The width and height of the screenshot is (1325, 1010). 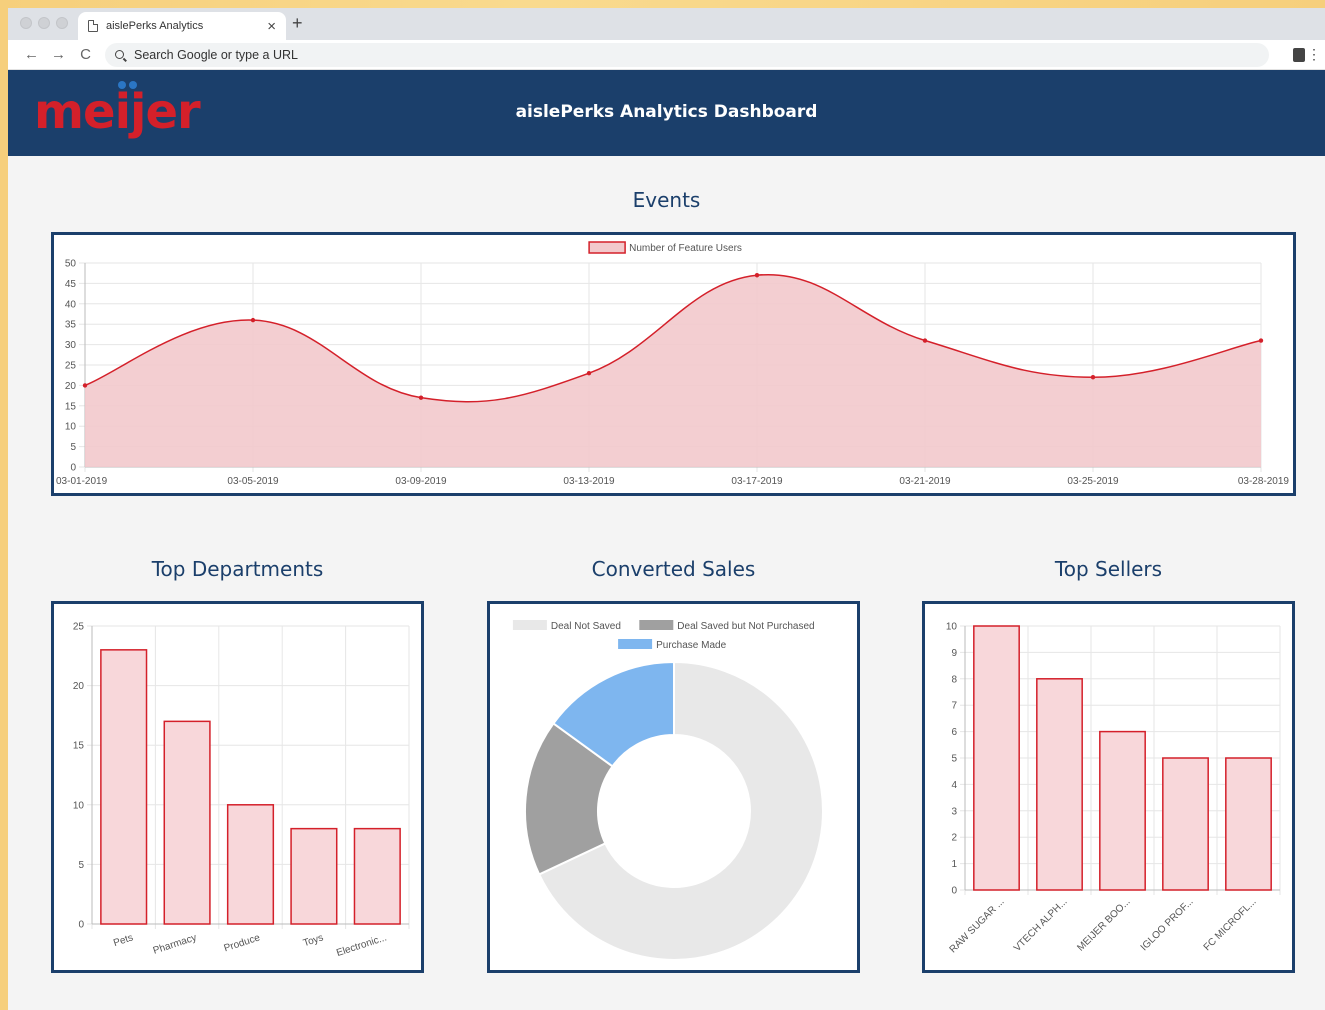 What do you see at coordinates (589, 481) in the screenshot?
I see `x-tick-label: 03-13-2019` at bounding box center [589, 481].